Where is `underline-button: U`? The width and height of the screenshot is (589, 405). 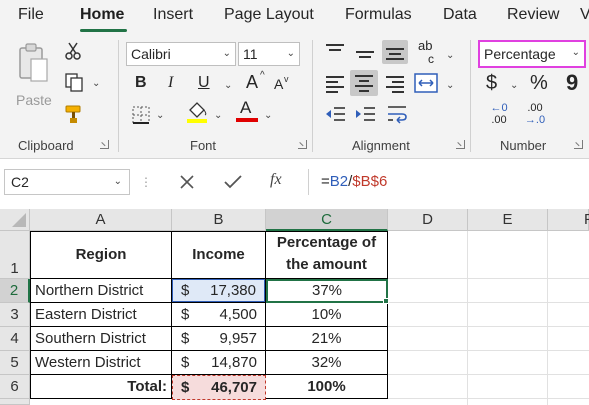
underline-button: U is located at coordinates (204, 83).